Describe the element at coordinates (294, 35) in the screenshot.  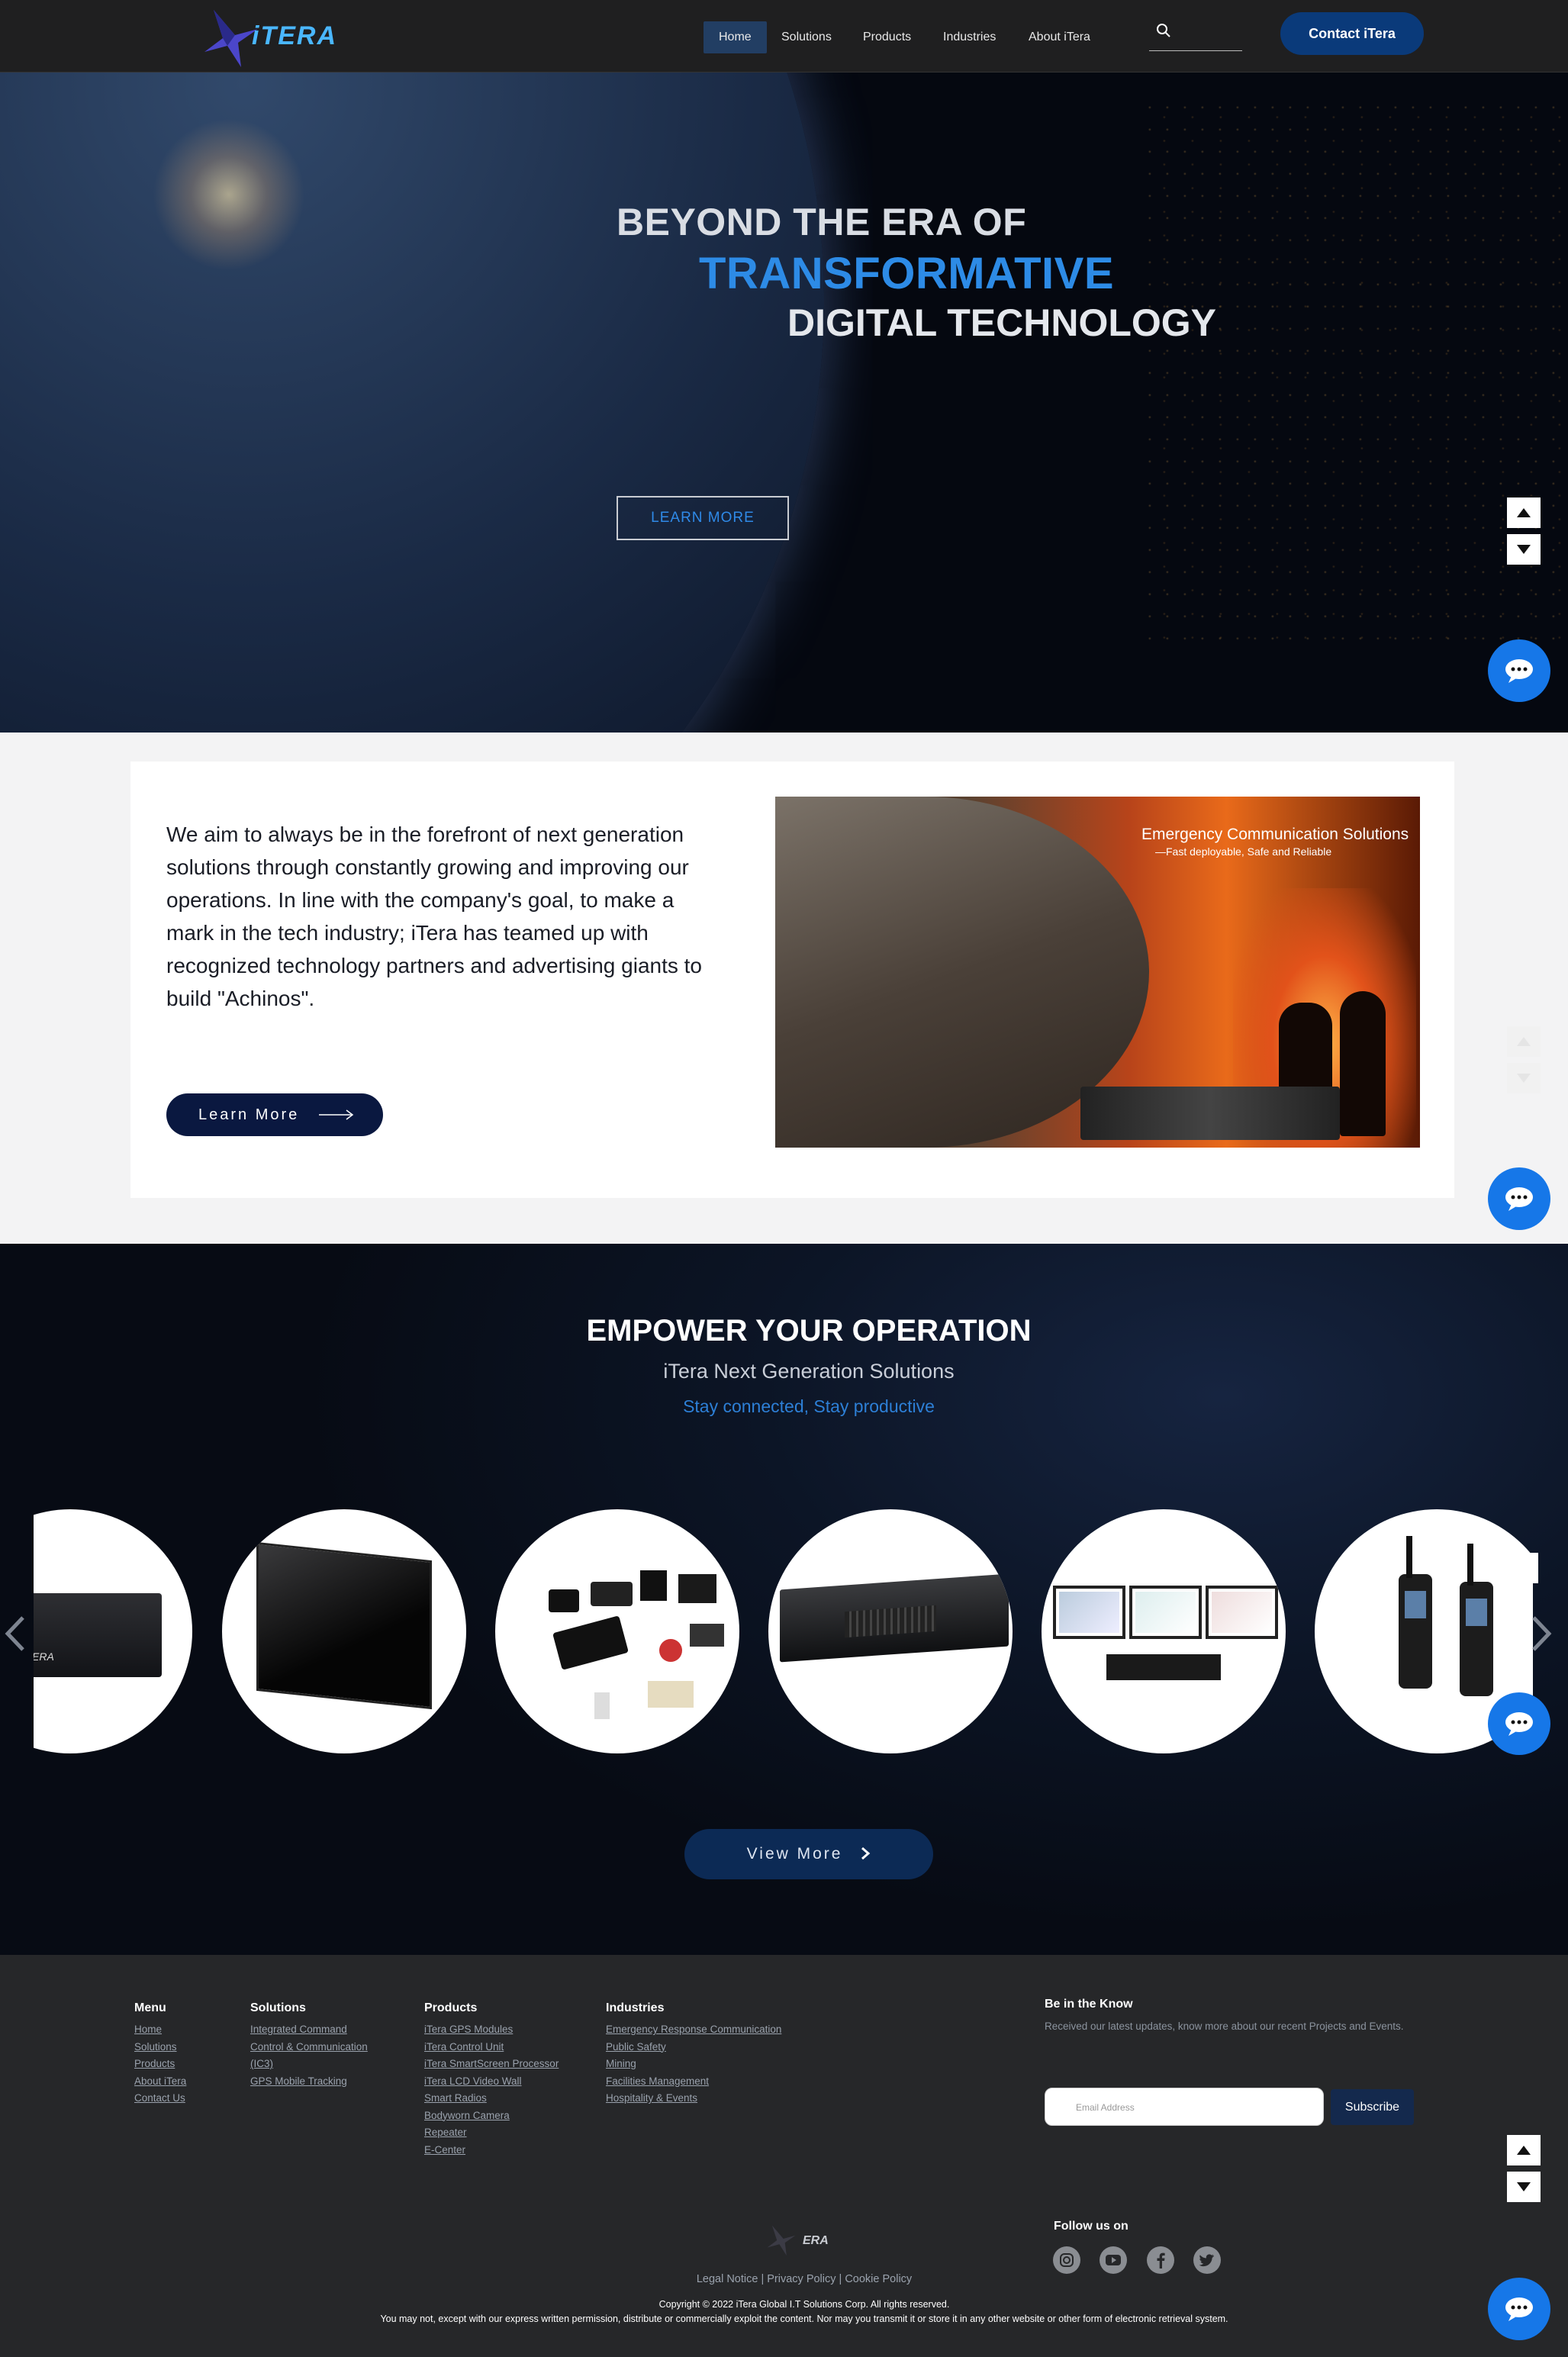
I see `logo-wordmark: iTERA` at that location.